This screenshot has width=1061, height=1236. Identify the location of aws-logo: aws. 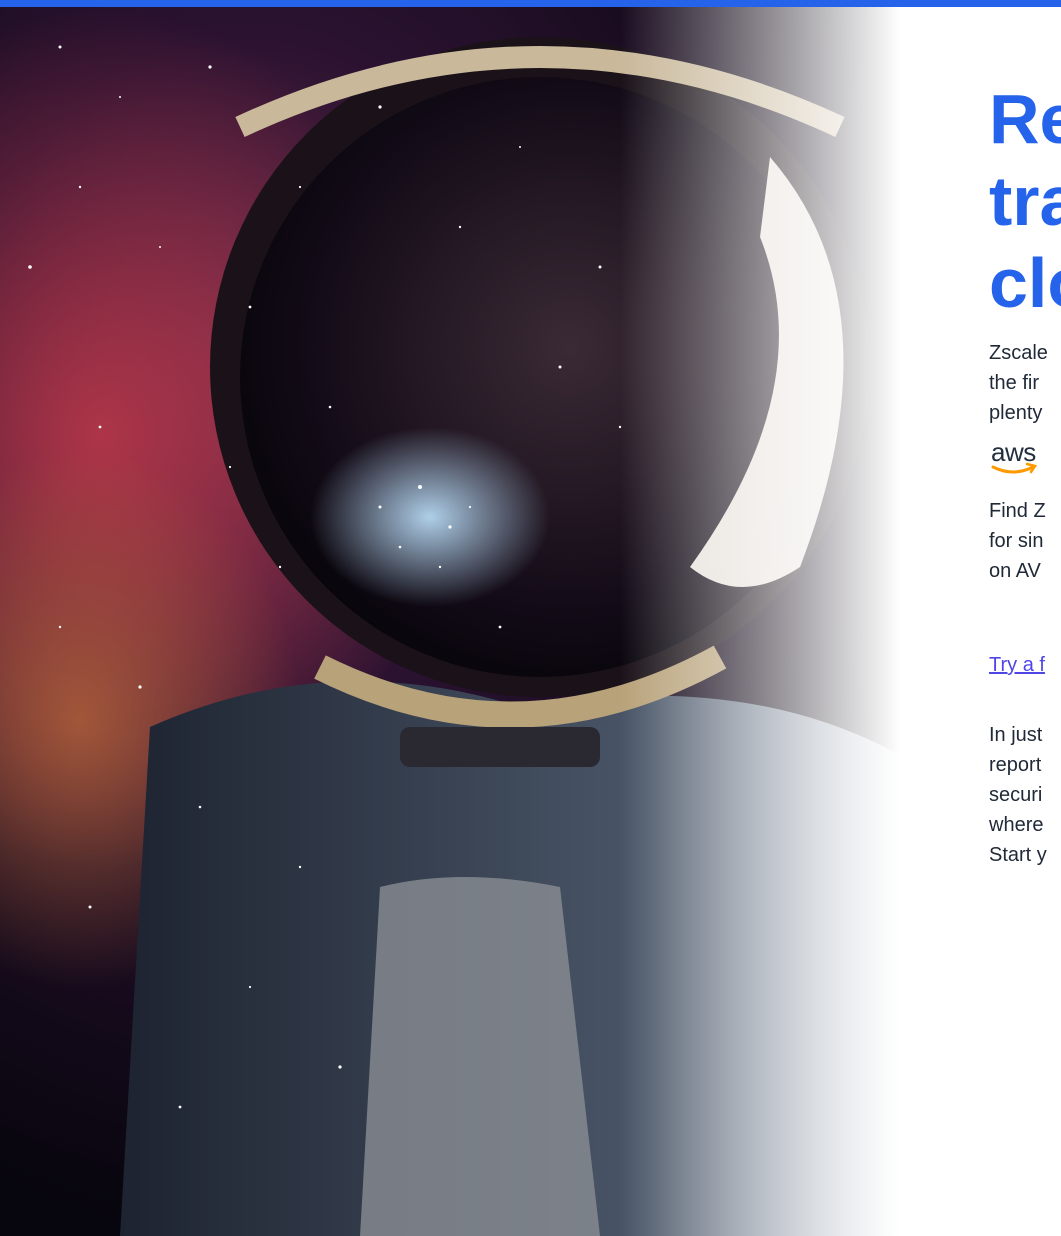
(1026, 457).